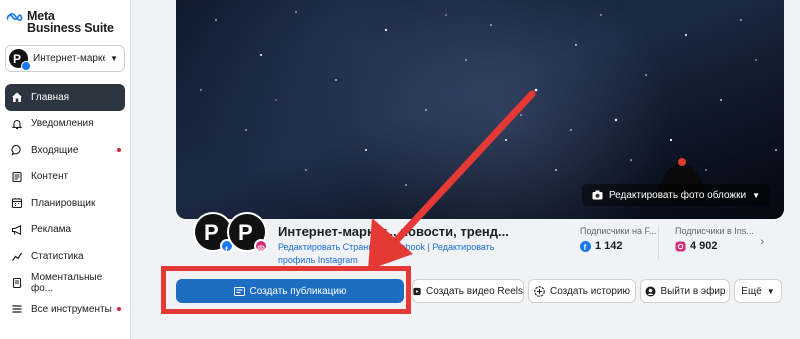 Image resolution: width=800 pixels, height=339 pixels. I want to click on sidebar-item-ads: Реклама, so click(65, 230).